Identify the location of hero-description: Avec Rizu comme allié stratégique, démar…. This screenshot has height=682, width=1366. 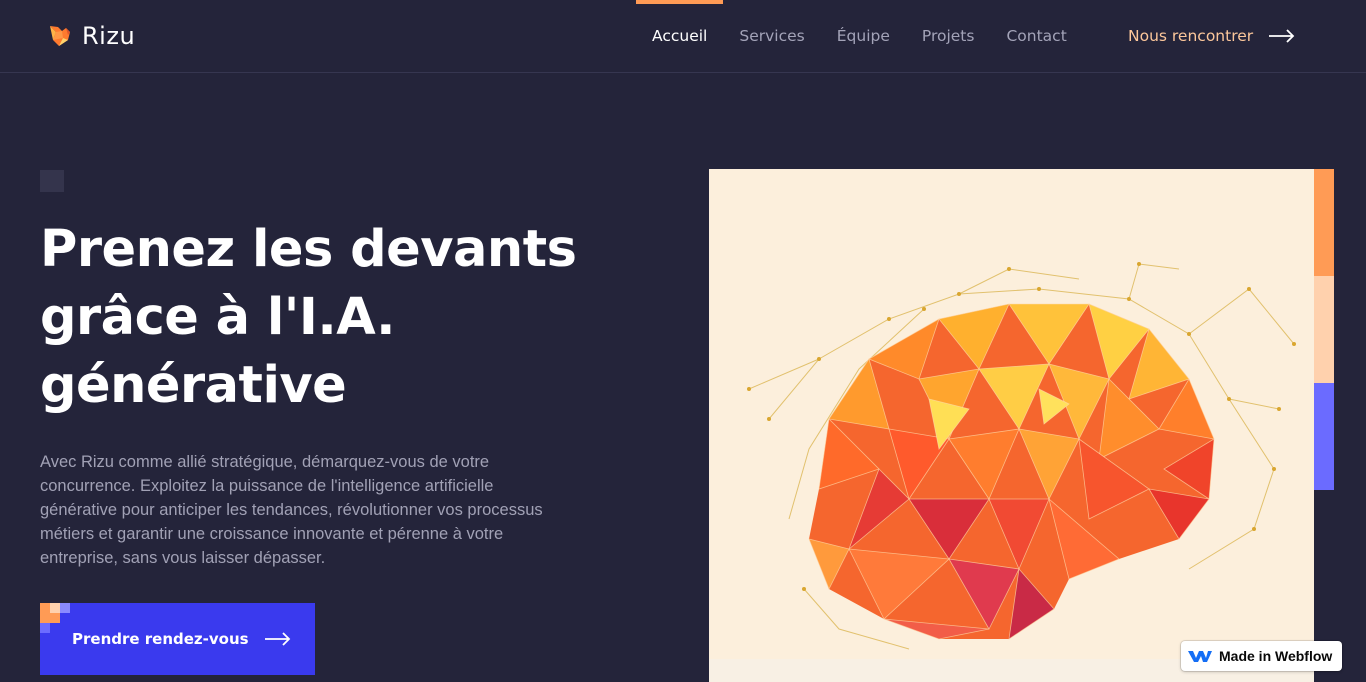
(291, 510).